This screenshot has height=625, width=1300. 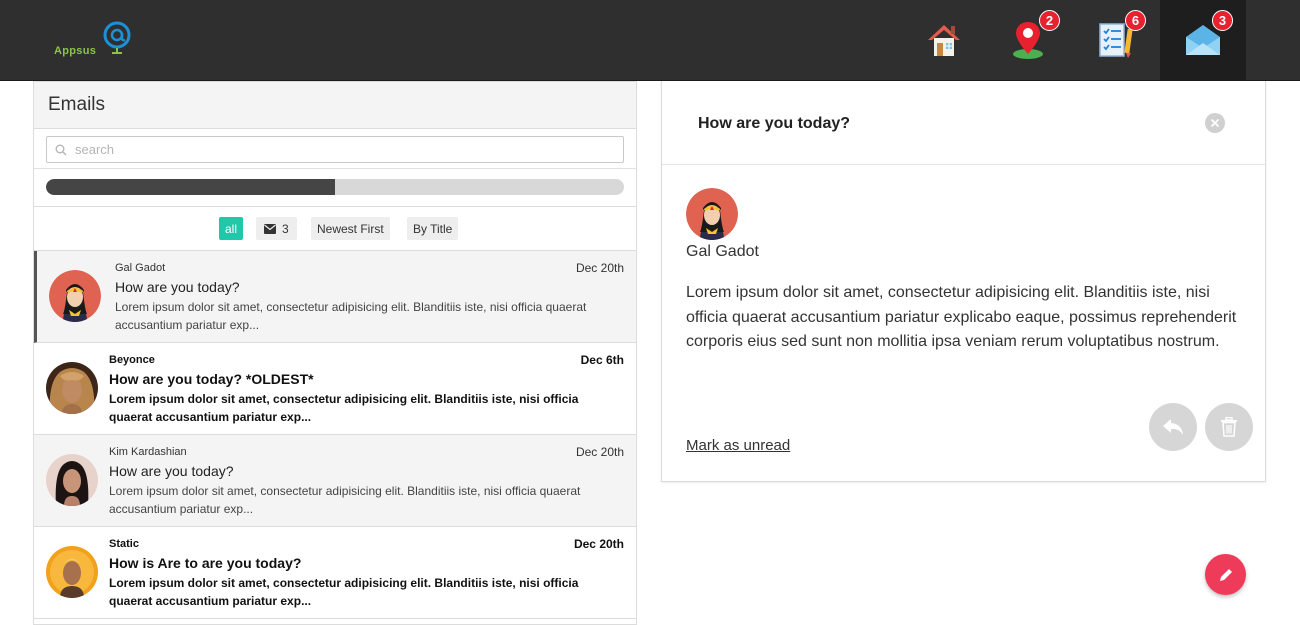 I want to click on notes-badge: 6, so click(x=1135, y=20).